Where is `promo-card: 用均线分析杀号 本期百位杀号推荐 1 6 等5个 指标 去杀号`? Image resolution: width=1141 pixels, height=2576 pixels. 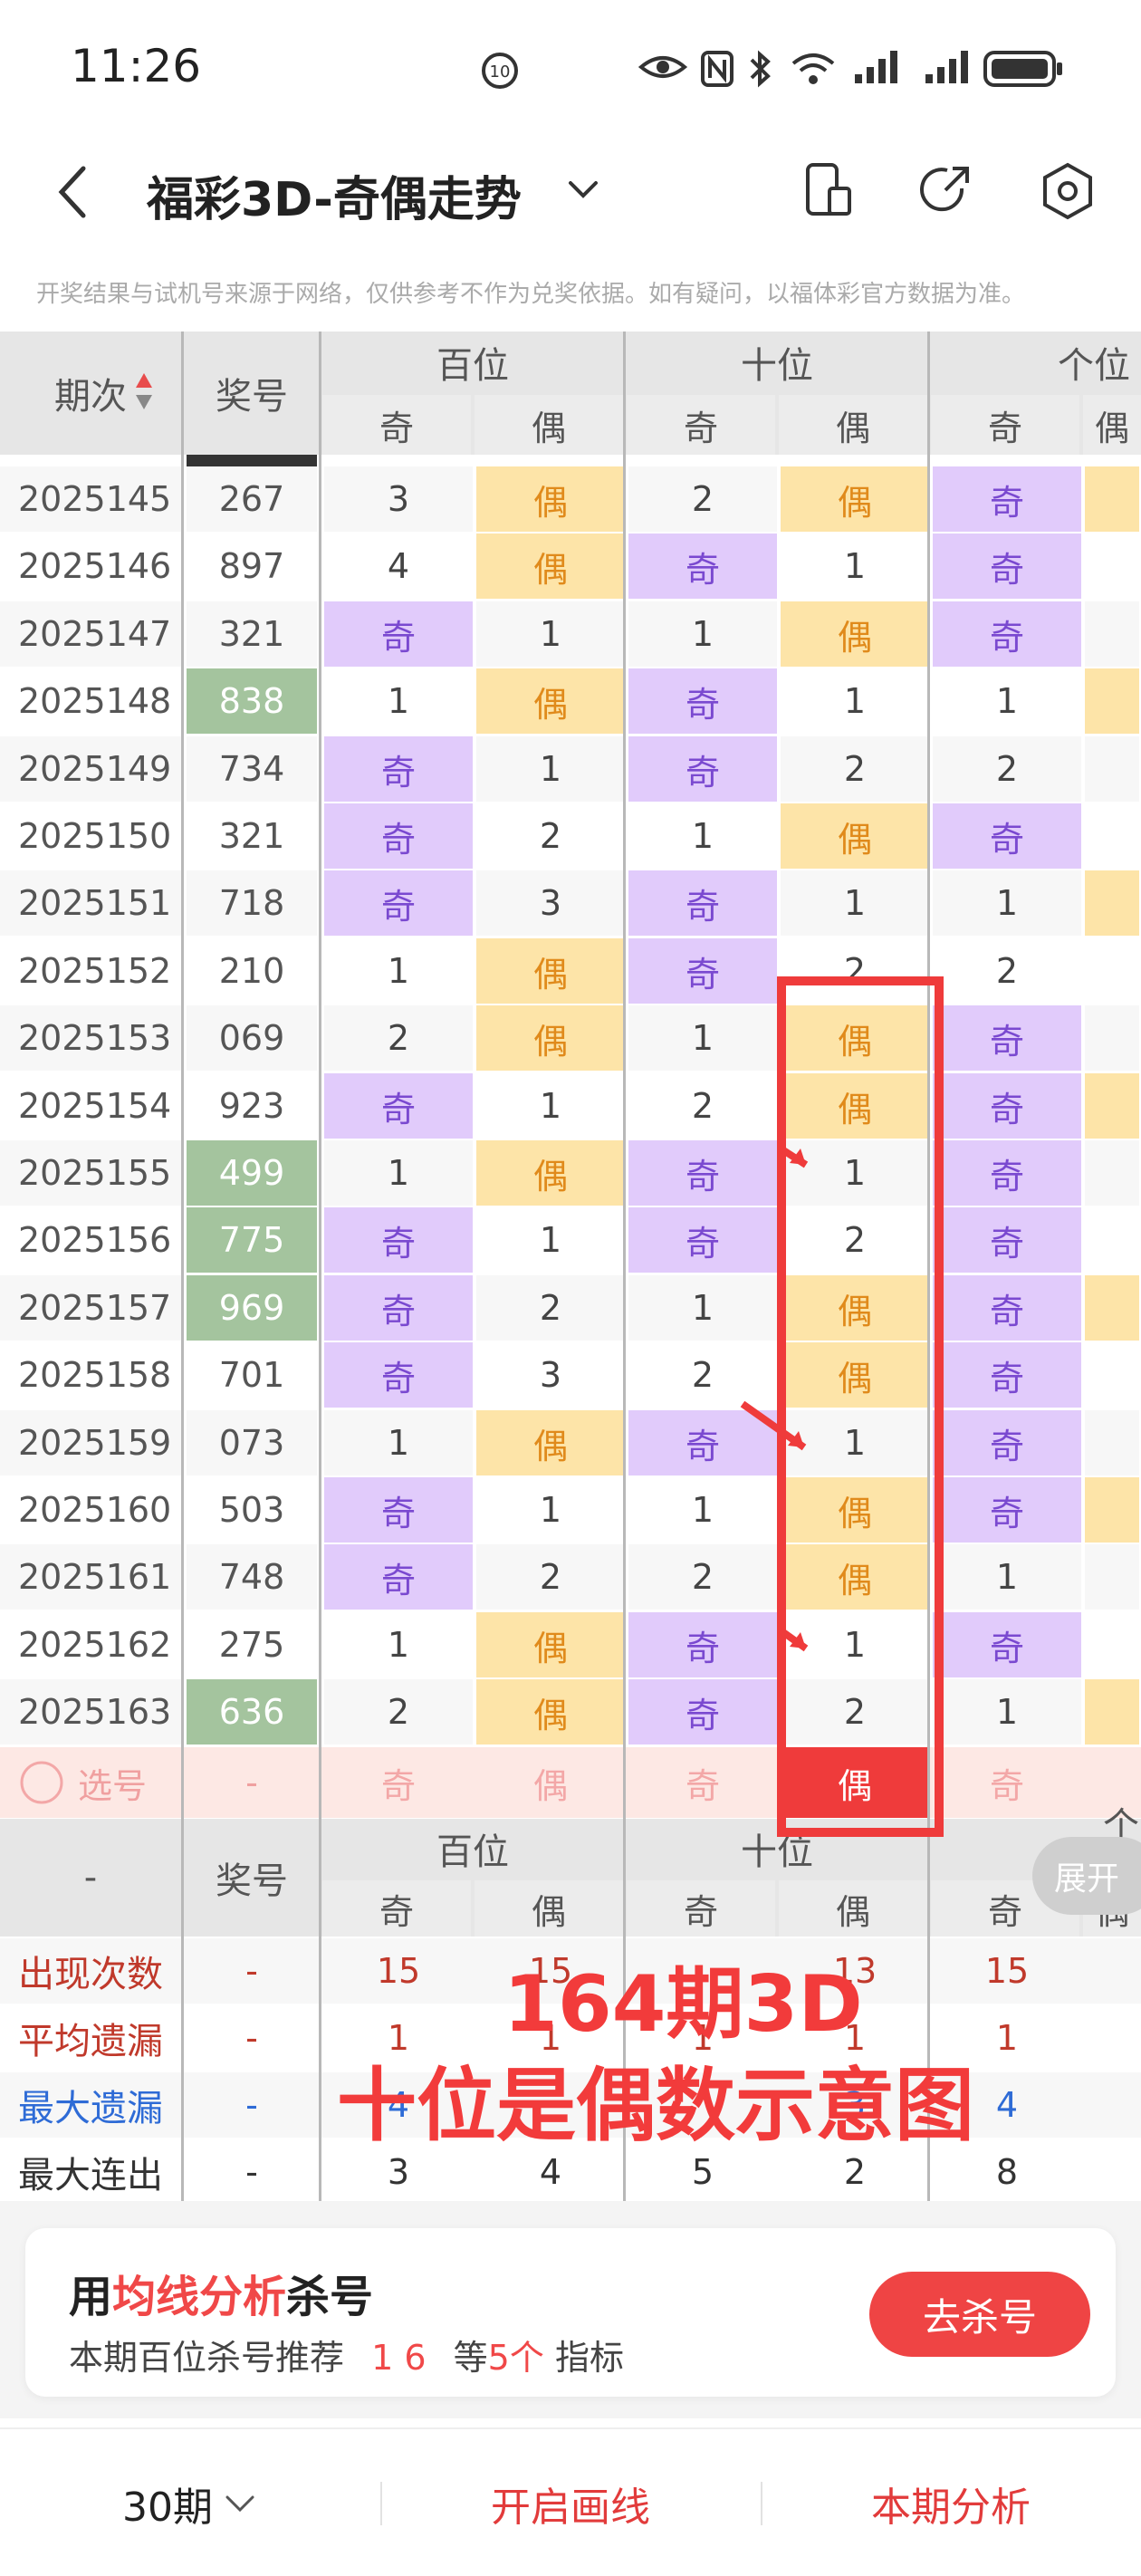 promo-card: 用均线分析杀号 本期百位杀号推荐 1 6 等5个 指标 去杀号 is located at coordinates (570, 2312).